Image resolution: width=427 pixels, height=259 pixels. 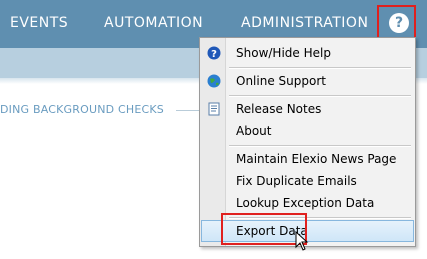 I want to click on globe-icon, so click(x=214, y=80).